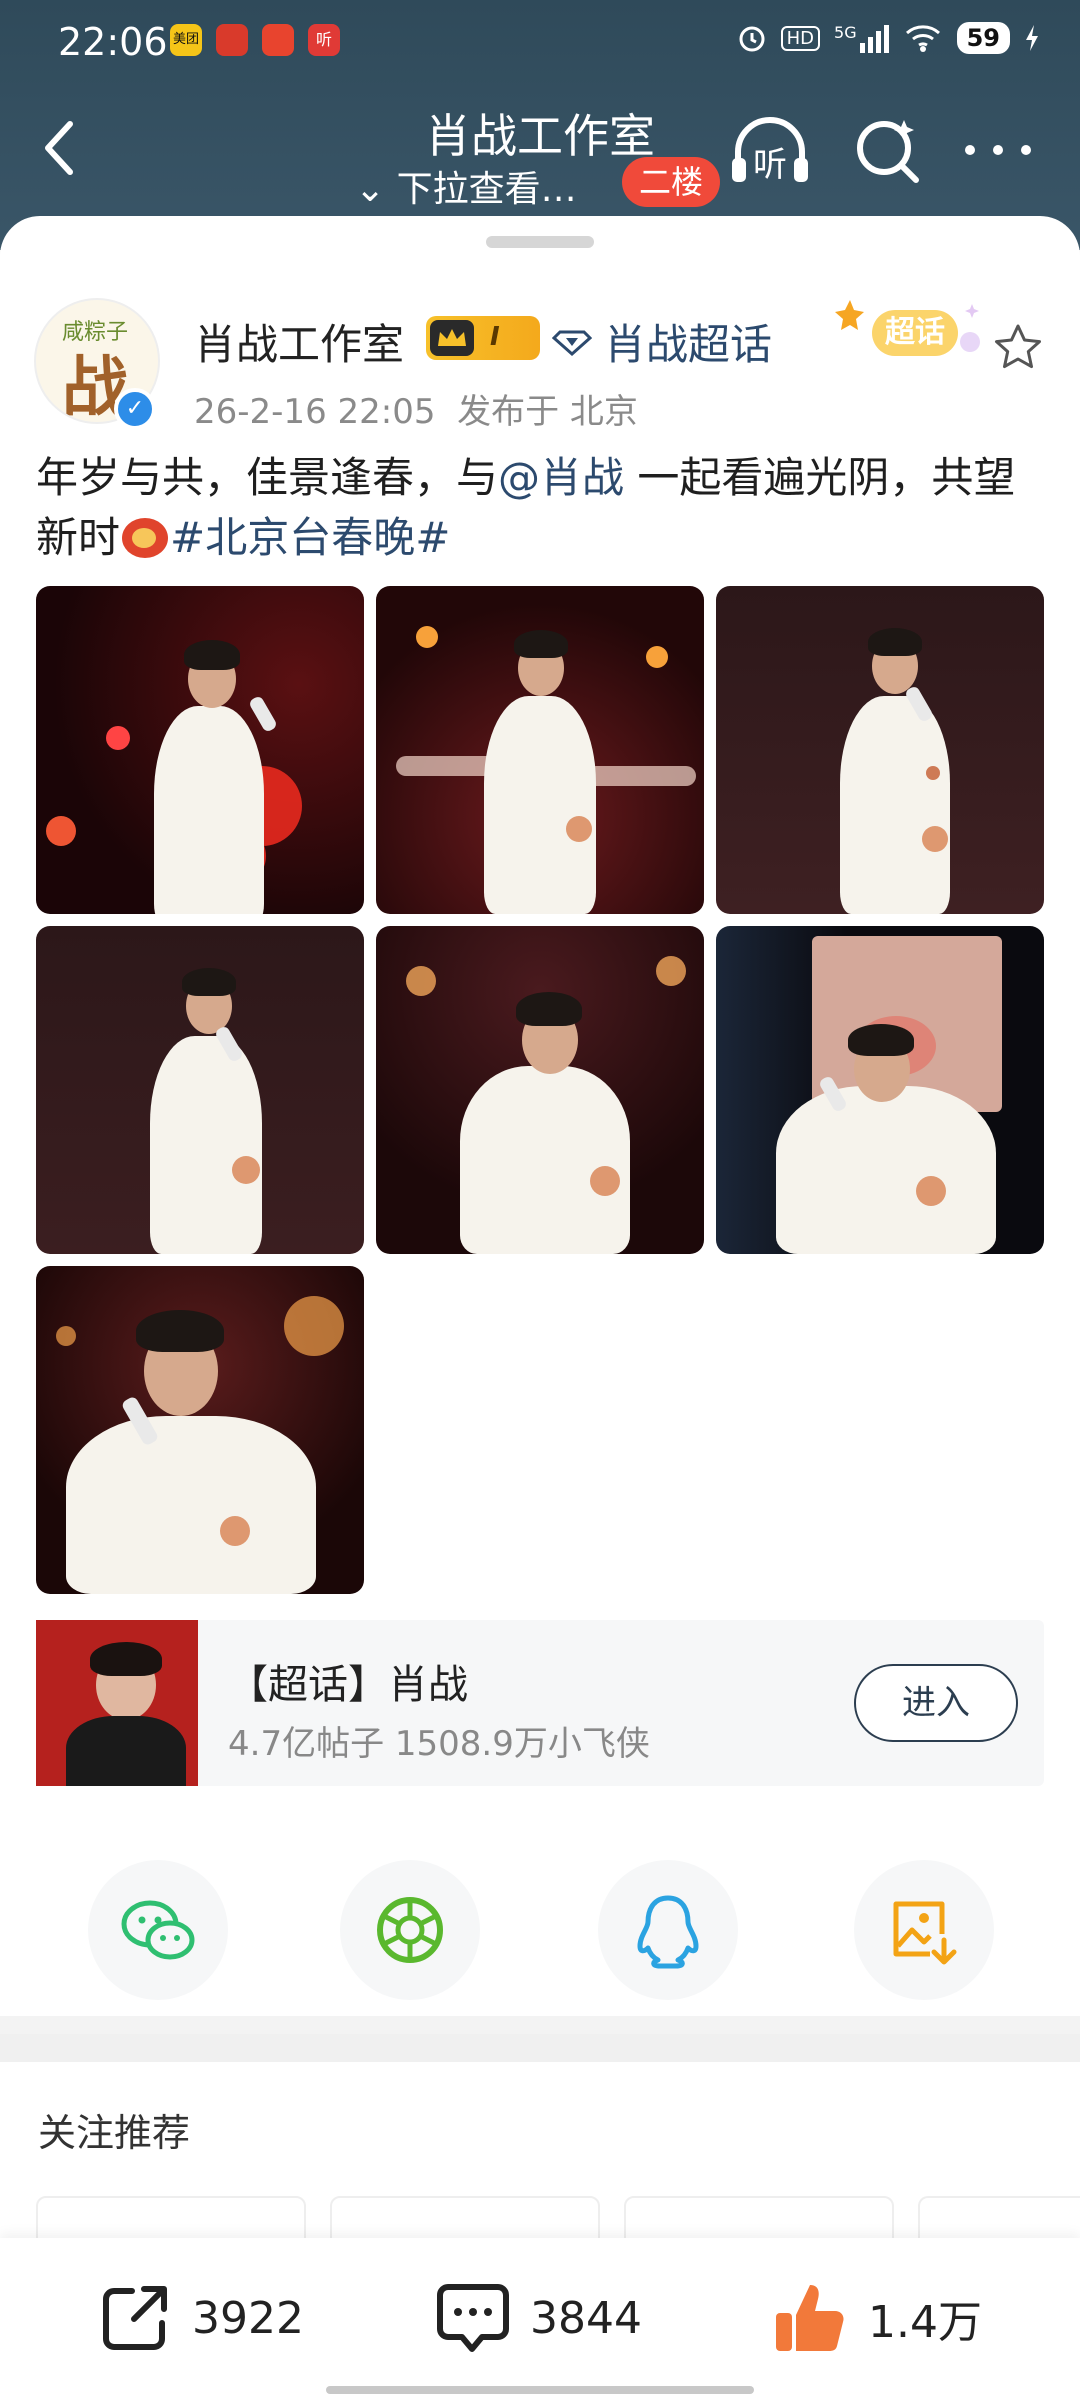 The width and height of the screenshot is (1080, 2400). I want to click on like-button: 1.4万, so click(877, 2318).